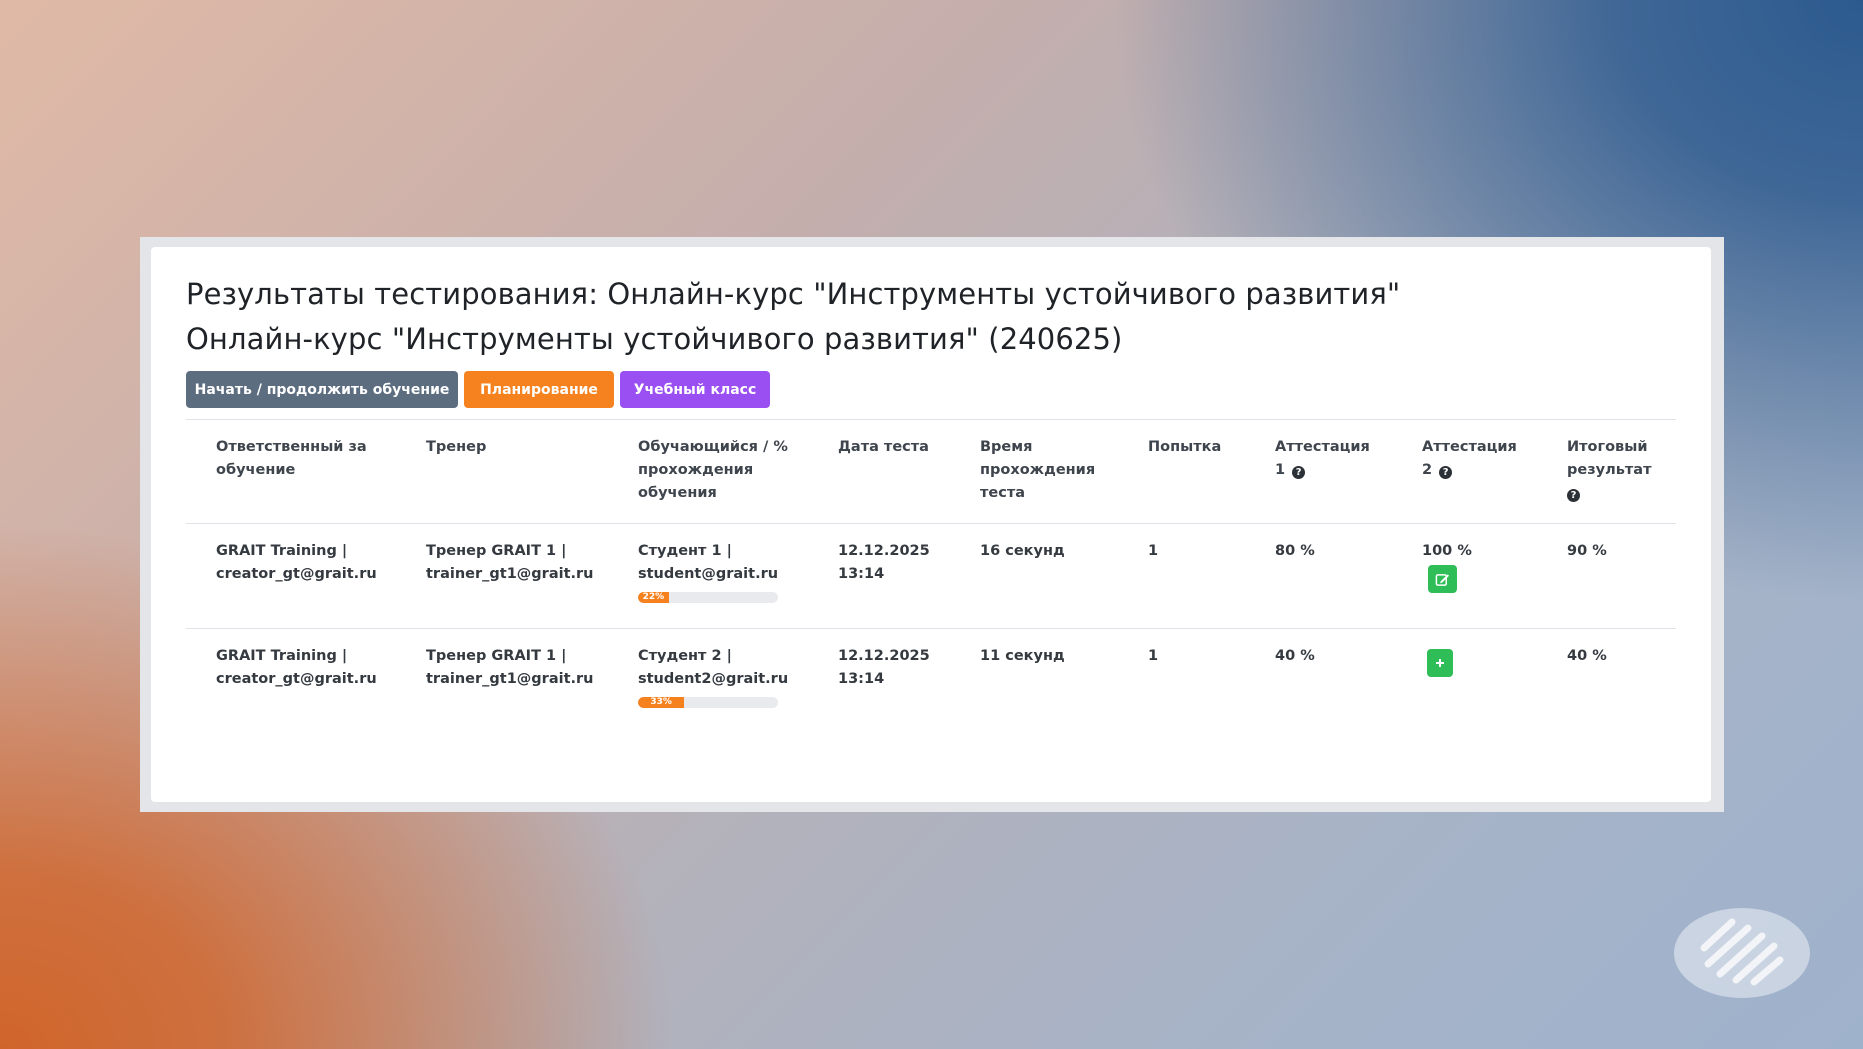  Describe the element at coordinates (1022, 551) in the screenshot. I see `row1-duration: 16 секунд` at that location.